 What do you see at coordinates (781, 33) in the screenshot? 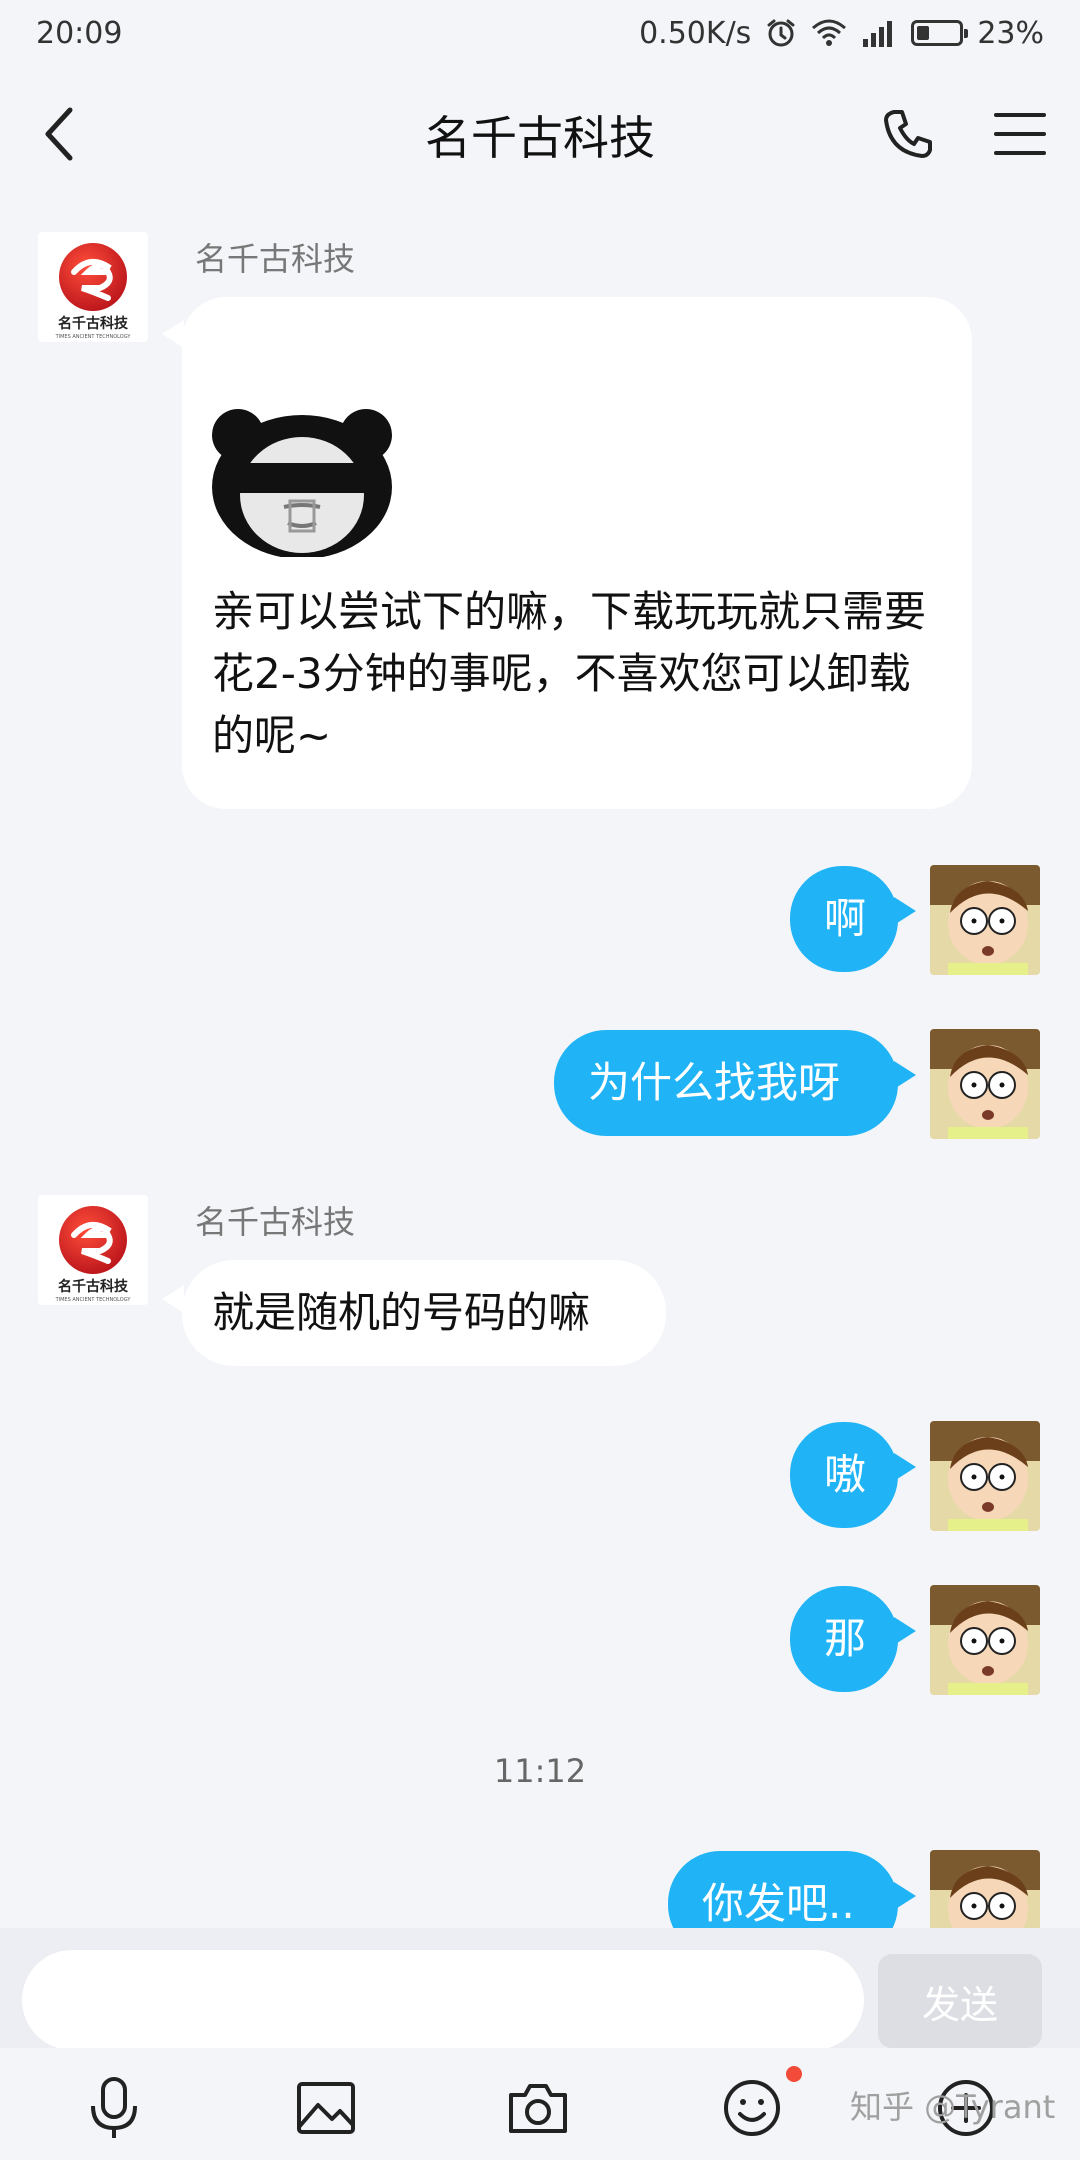
I see `alarm-icon` at bounding box center [781, 33].